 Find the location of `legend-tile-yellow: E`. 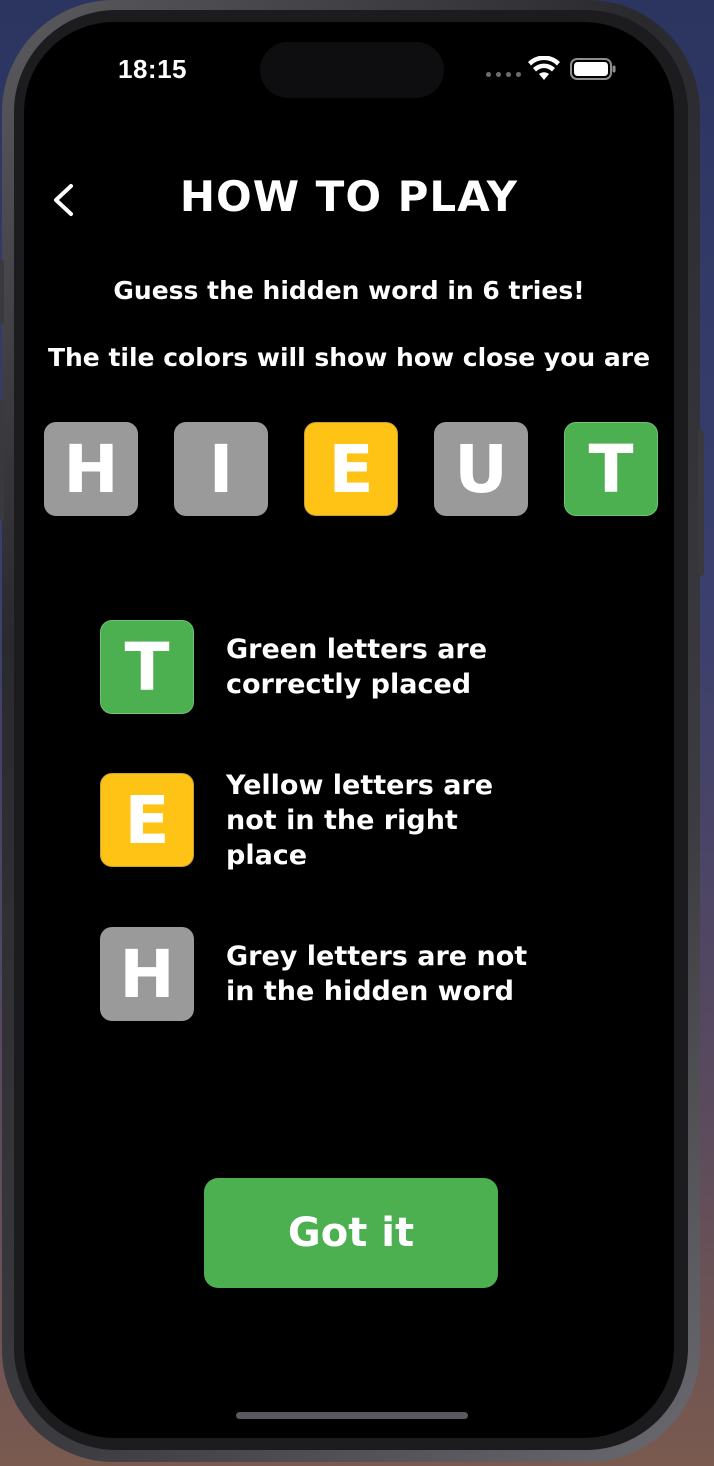

legend-tile-yellow: E is located at coordinates (147, 820).